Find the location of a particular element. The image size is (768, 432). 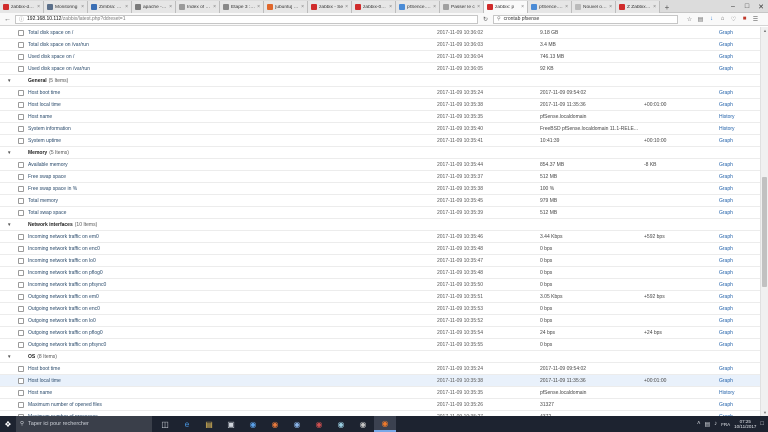

browser-tab: zabbix-dans × is located at coordinates (22, 7).